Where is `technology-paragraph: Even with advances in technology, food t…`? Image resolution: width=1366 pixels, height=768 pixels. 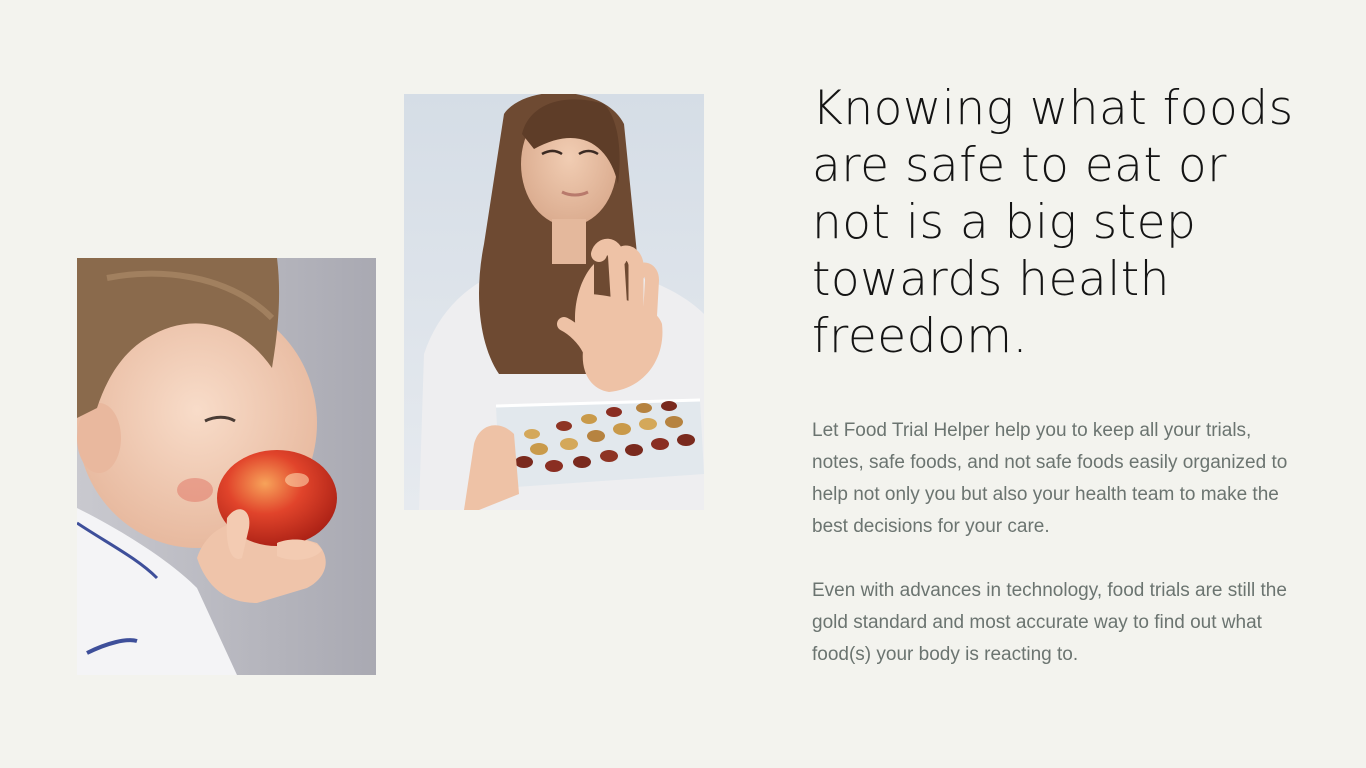 technology-paragraph: Even with advances in technology, food t… is located at coordinates (1049, 622).